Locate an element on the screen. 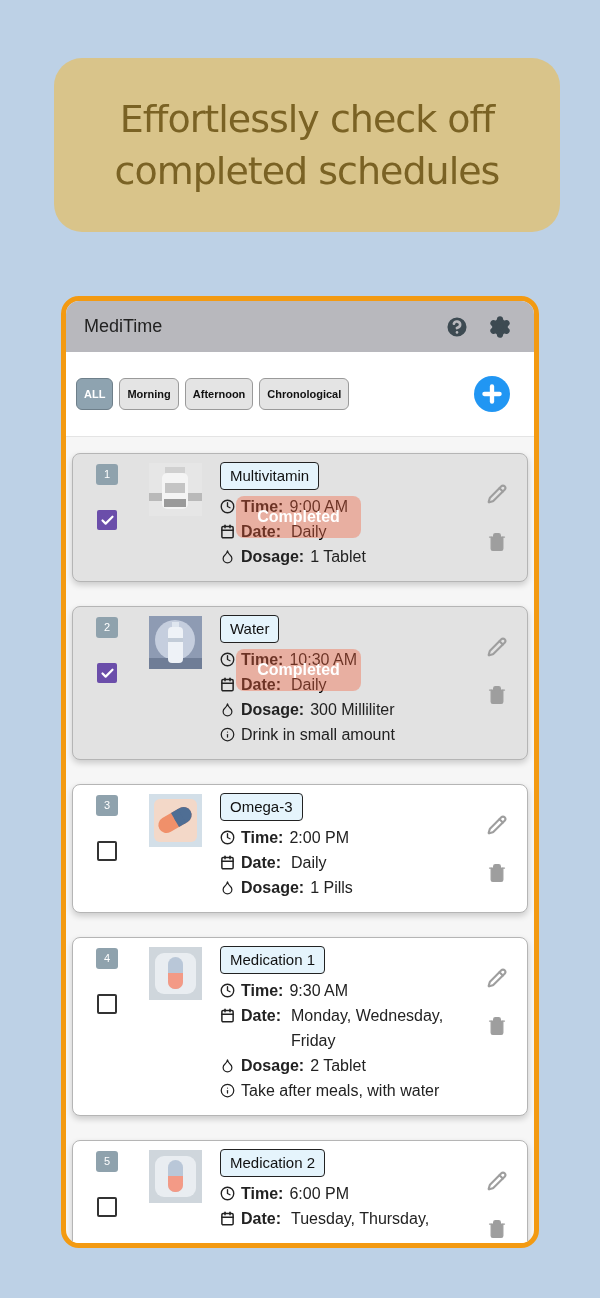  app-title: MediTime is located at coordinates (124, 326).